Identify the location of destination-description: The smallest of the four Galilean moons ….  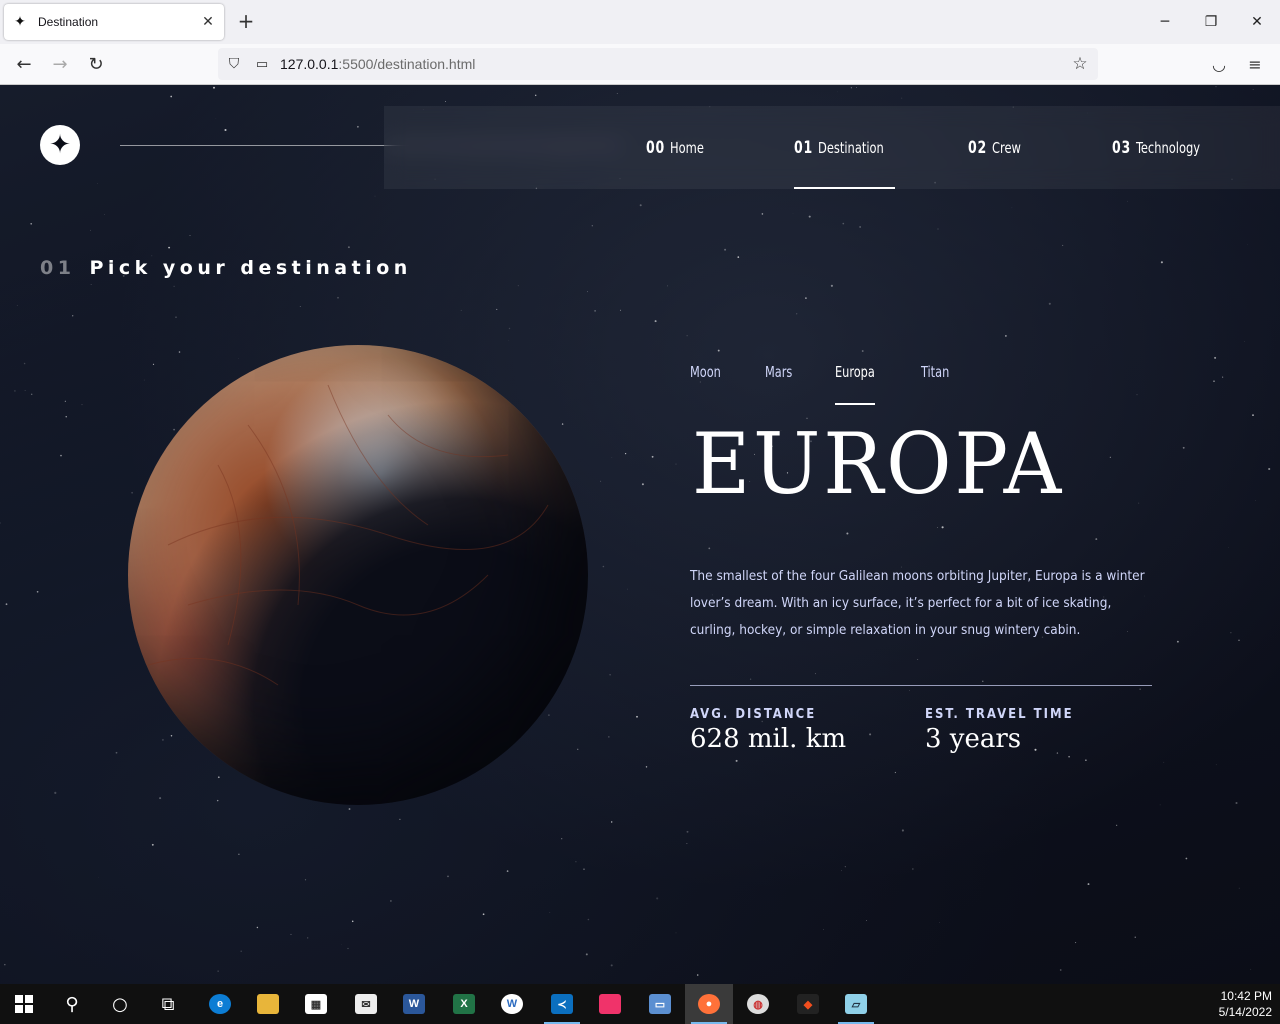
(917, 603).